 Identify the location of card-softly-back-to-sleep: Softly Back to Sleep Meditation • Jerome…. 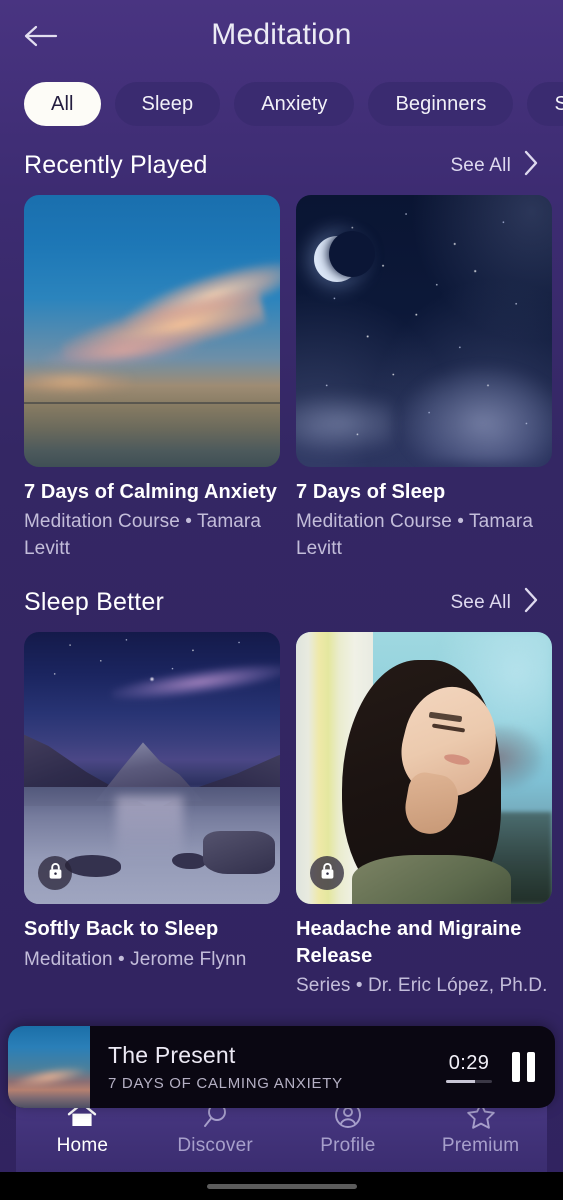
(152, 816).